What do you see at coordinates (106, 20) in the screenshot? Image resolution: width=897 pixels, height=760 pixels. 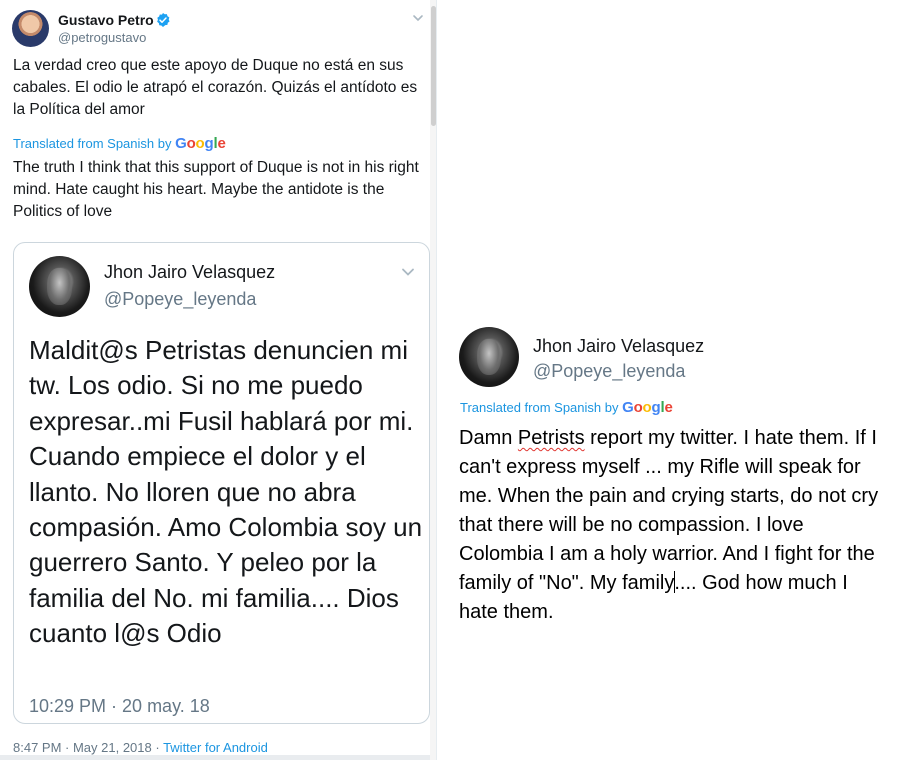 I see `tweet-author-name: Gustavo Petro` at bounding box center [106, 20].